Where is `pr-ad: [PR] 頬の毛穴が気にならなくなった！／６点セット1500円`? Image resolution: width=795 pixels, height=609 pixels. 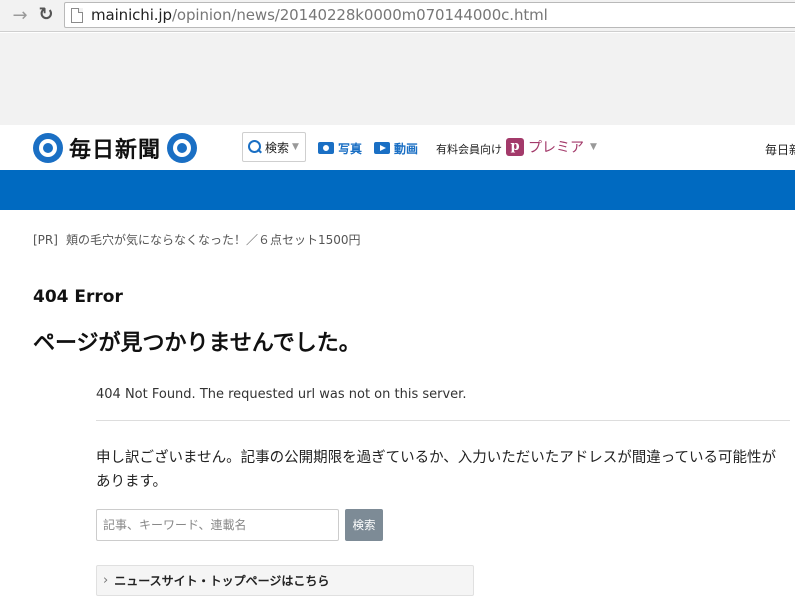 pr-ad: [PR] 頬の毛穴が気にならなくなった！／６点セット1500円 is located at coordinates (196, 239).